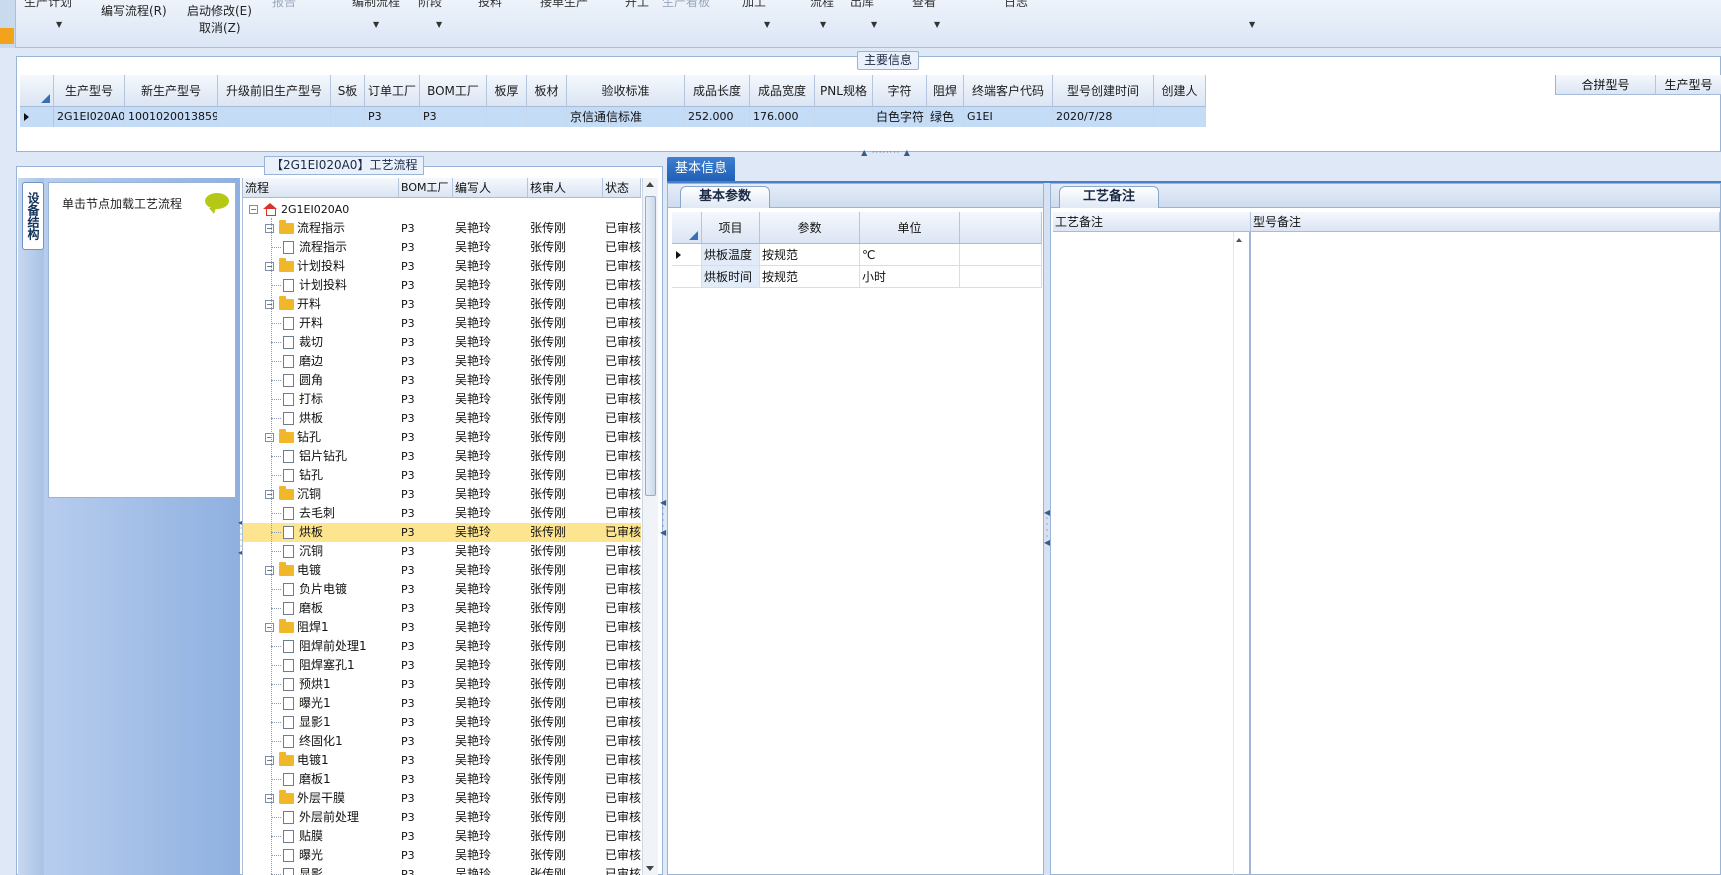  I want to click on tree-name-cell: 预烘1, so click(321, 684).